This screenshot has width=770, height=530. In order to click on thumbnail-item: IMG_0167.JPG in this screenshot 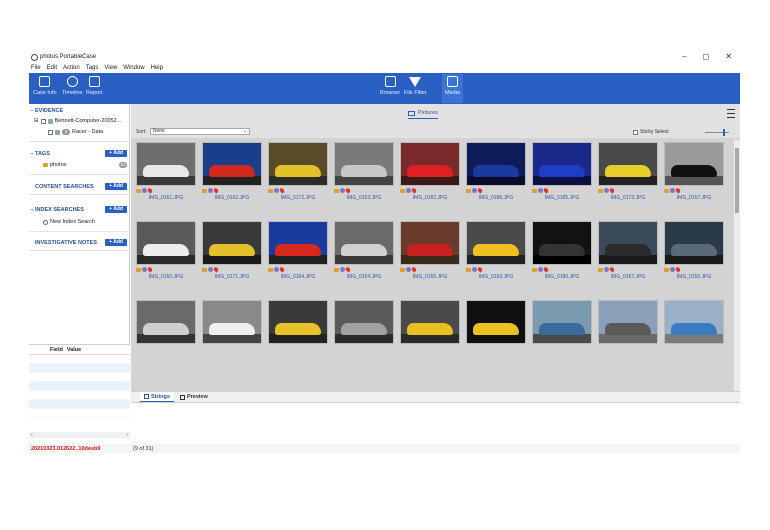, I will do `click(628, 250)`.